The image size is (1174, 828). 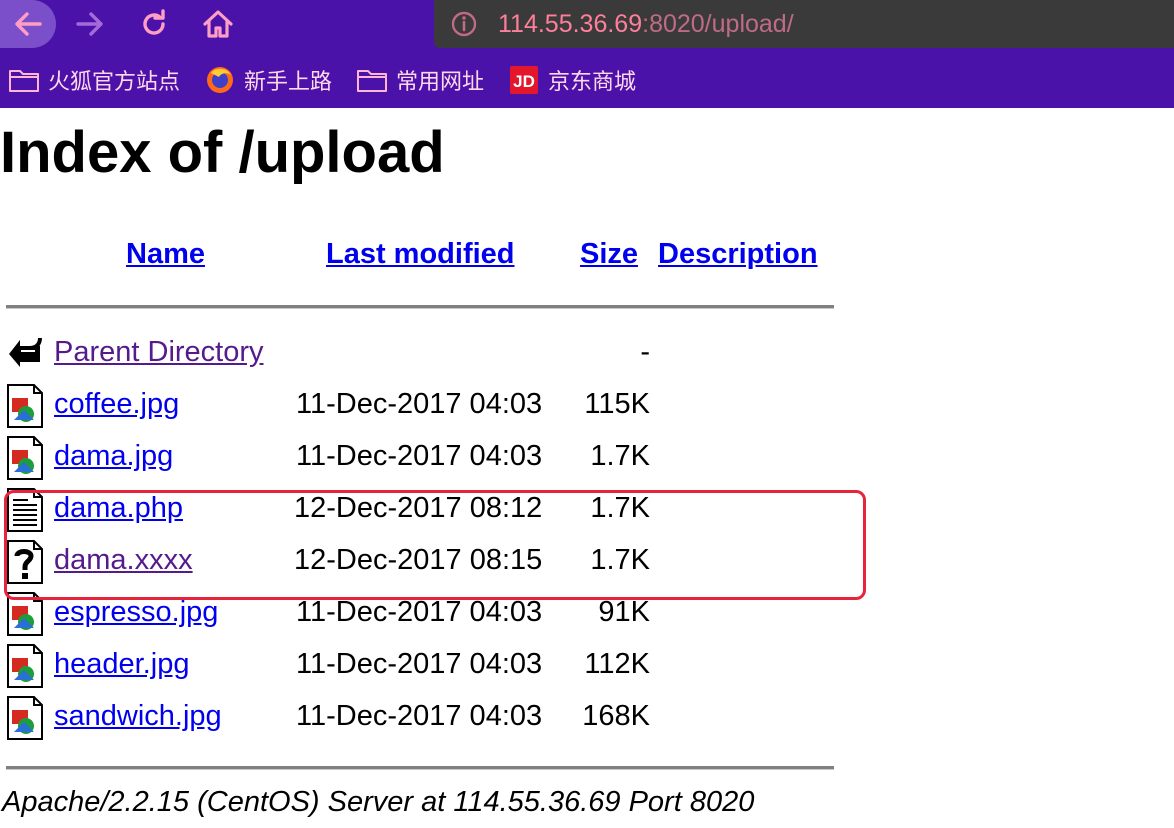 I want to click on row-size: 112K, so click(x=617, y=664).